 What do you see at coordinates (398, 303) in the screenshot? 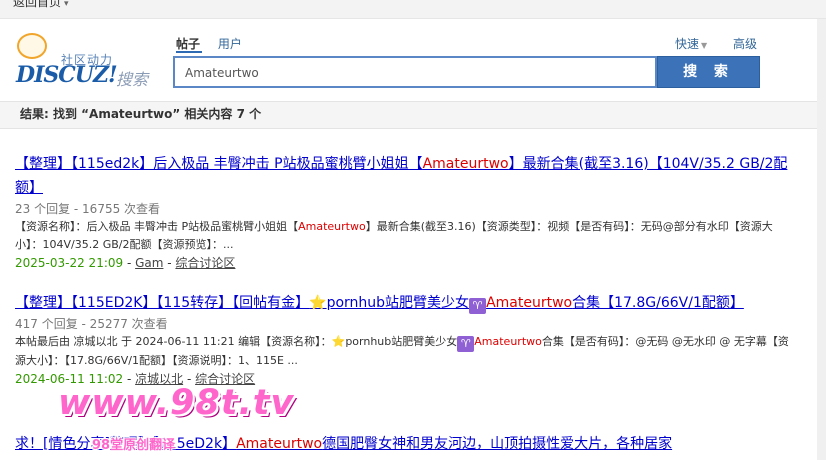
I see `title-text: pornhub站肥臂美少女` at bounding box center [398, 303].